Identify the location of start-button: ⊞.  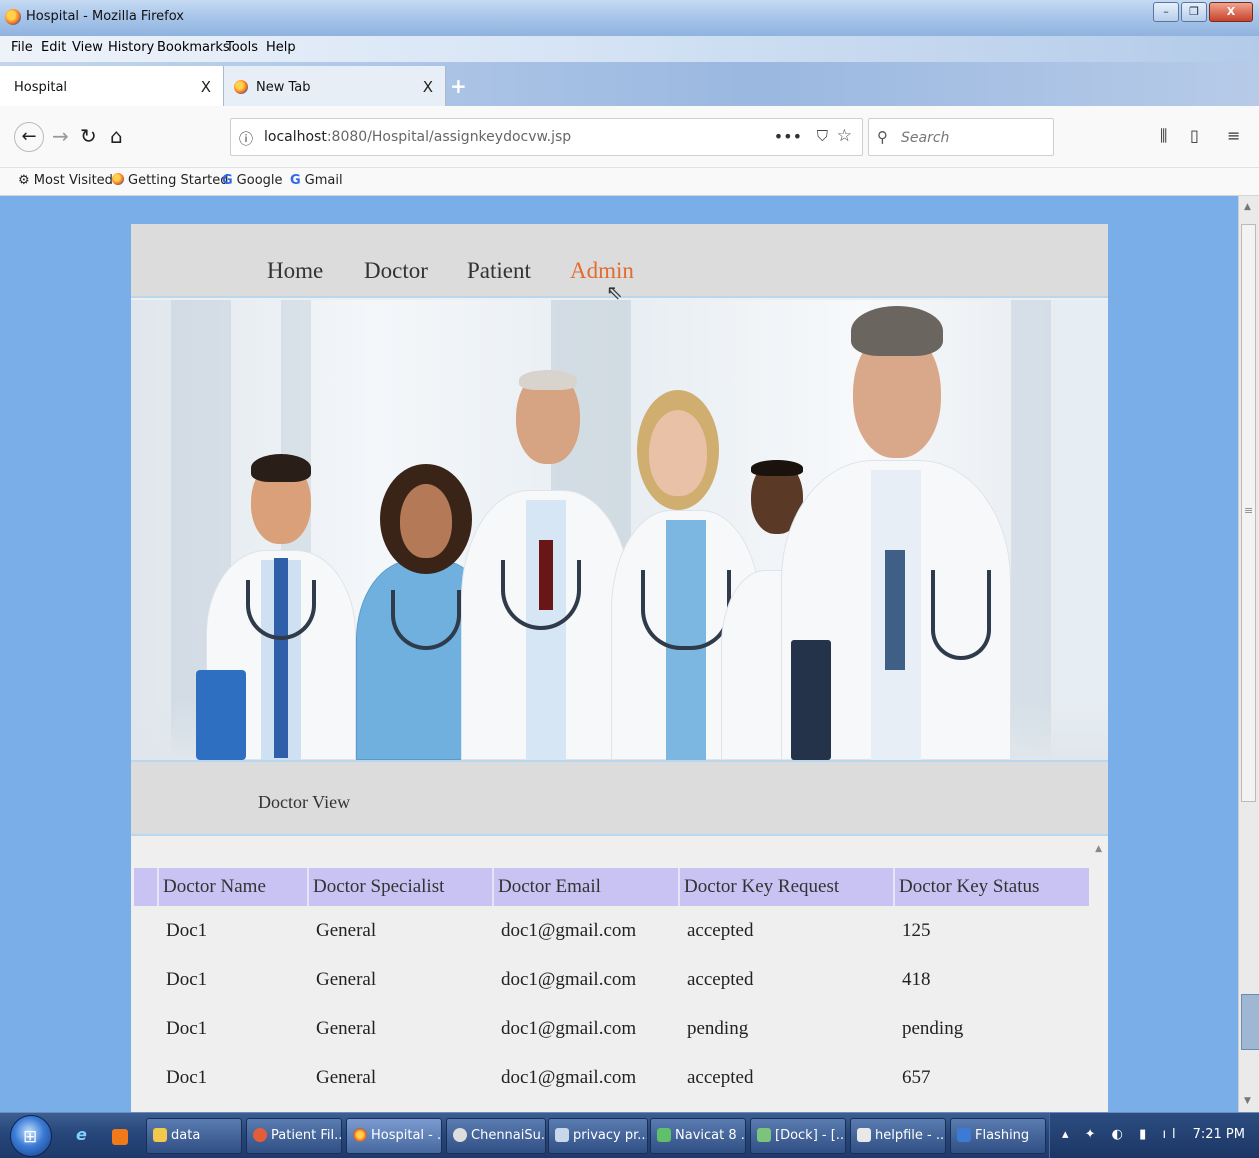
(31, 1136).